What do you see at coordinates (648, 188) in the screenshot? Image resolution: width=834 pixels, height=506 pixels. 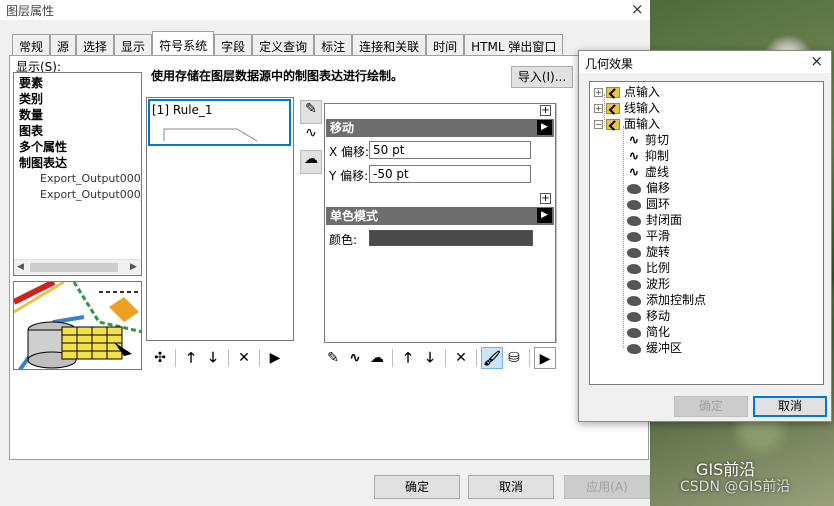 I see `tree-item-offset: 偏移` at bounding box center [648, 188].